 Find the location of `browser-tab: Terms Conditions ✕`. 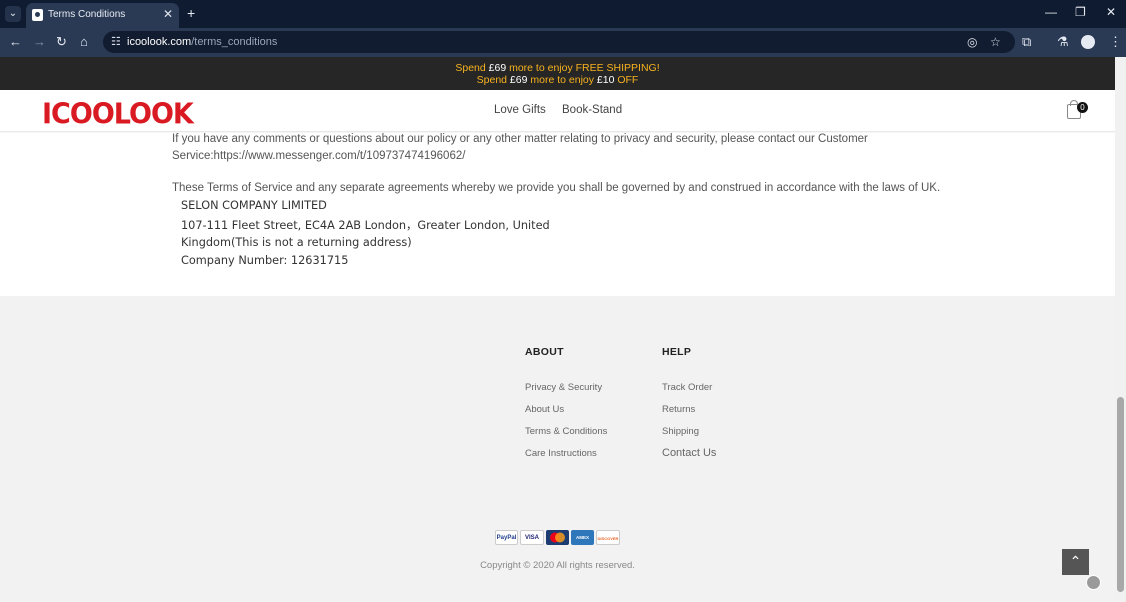

browser-tab: Terms Conditions ✕ is located at coordinates (102, 15).